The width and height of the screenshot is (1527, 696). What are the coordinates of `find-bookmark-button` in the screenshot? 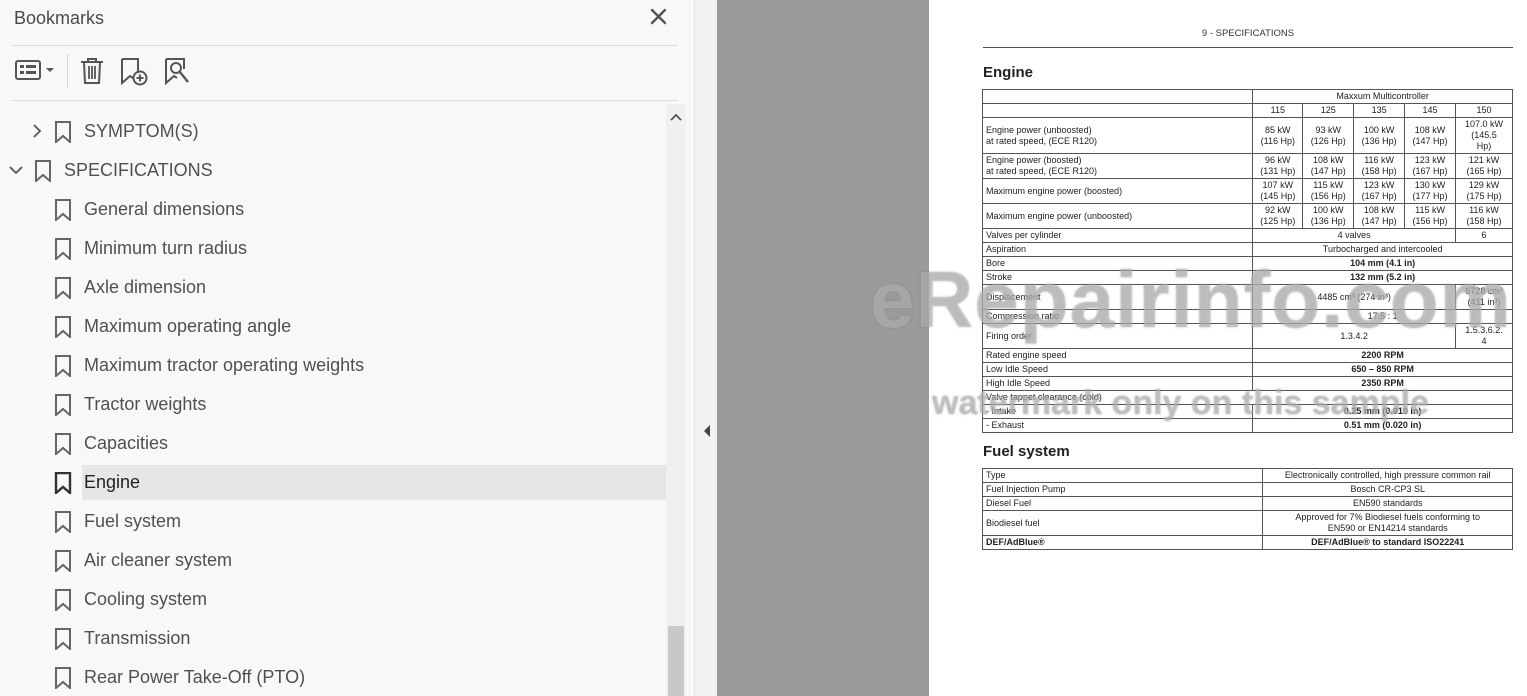 It's located at (178, 71).